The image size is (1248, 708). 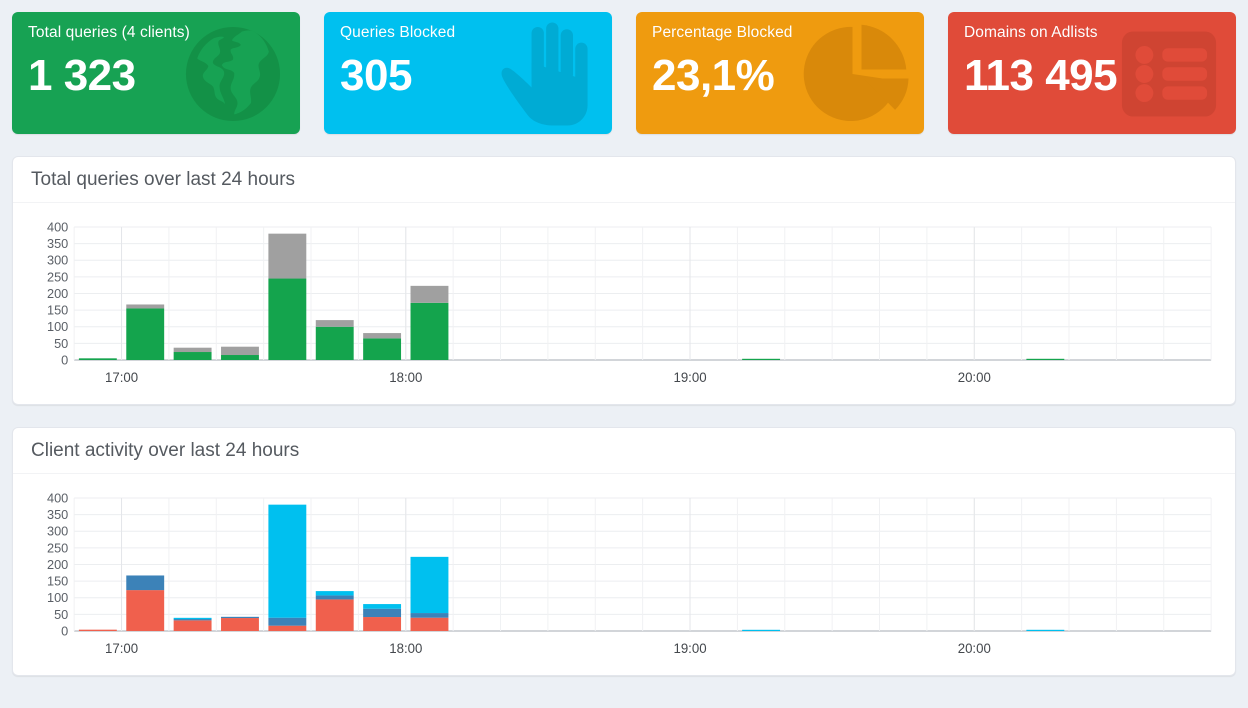 What do you see at coordinates (713, 75) in the screenshot?
I see `stat-value: 23,1%` at bounding box center [713, 75].